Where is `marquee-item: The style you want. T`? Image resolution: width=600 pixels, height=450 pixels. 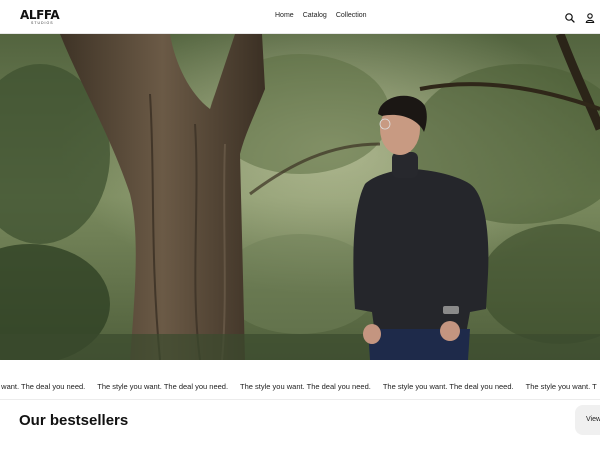 marquee-item: The style you want. T is located at coordinates (561, 386).